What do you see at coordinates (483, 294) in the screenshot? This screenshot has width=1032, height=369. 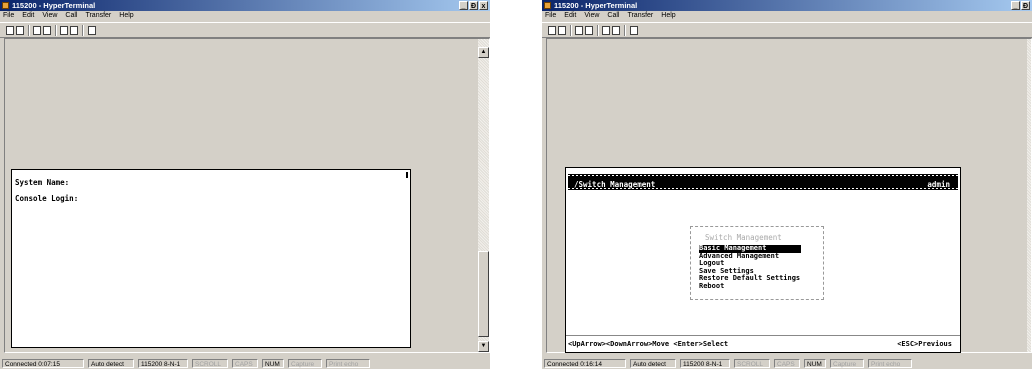 I see `scroll-thumb` at bounding box center [483, 294].